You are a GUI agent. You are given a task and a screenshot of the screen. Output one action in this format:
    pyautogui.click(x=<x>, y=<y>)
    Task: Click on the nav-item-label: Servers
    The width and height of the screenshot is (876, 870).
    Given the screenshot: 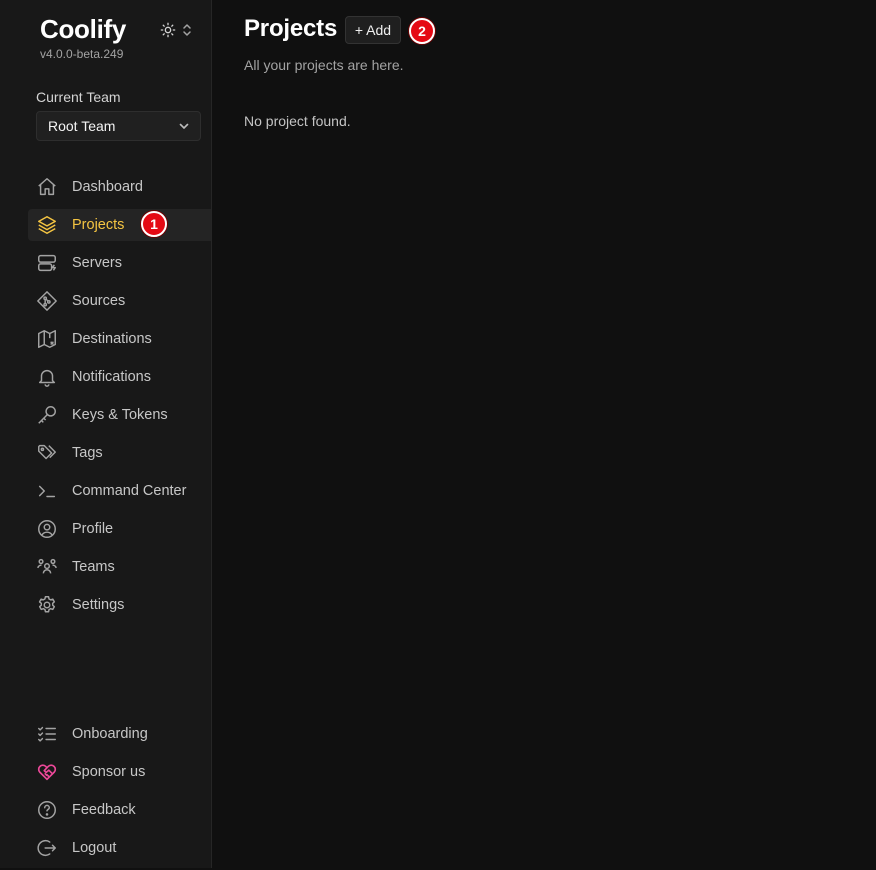 What is the action you would take?
    pyautogui.click(x=97, y=263)
    